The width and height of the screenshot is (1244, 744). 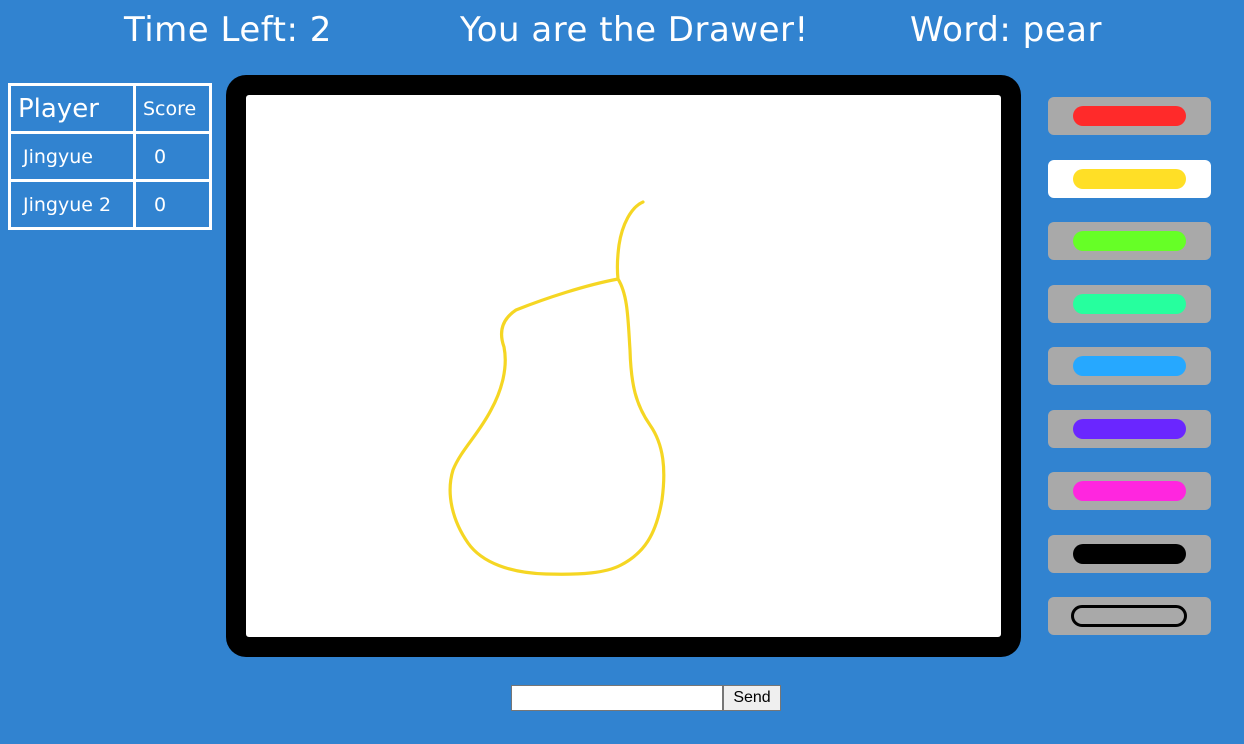 I want to click on eraser-swatch-fill, so click(x=1129, y=616).